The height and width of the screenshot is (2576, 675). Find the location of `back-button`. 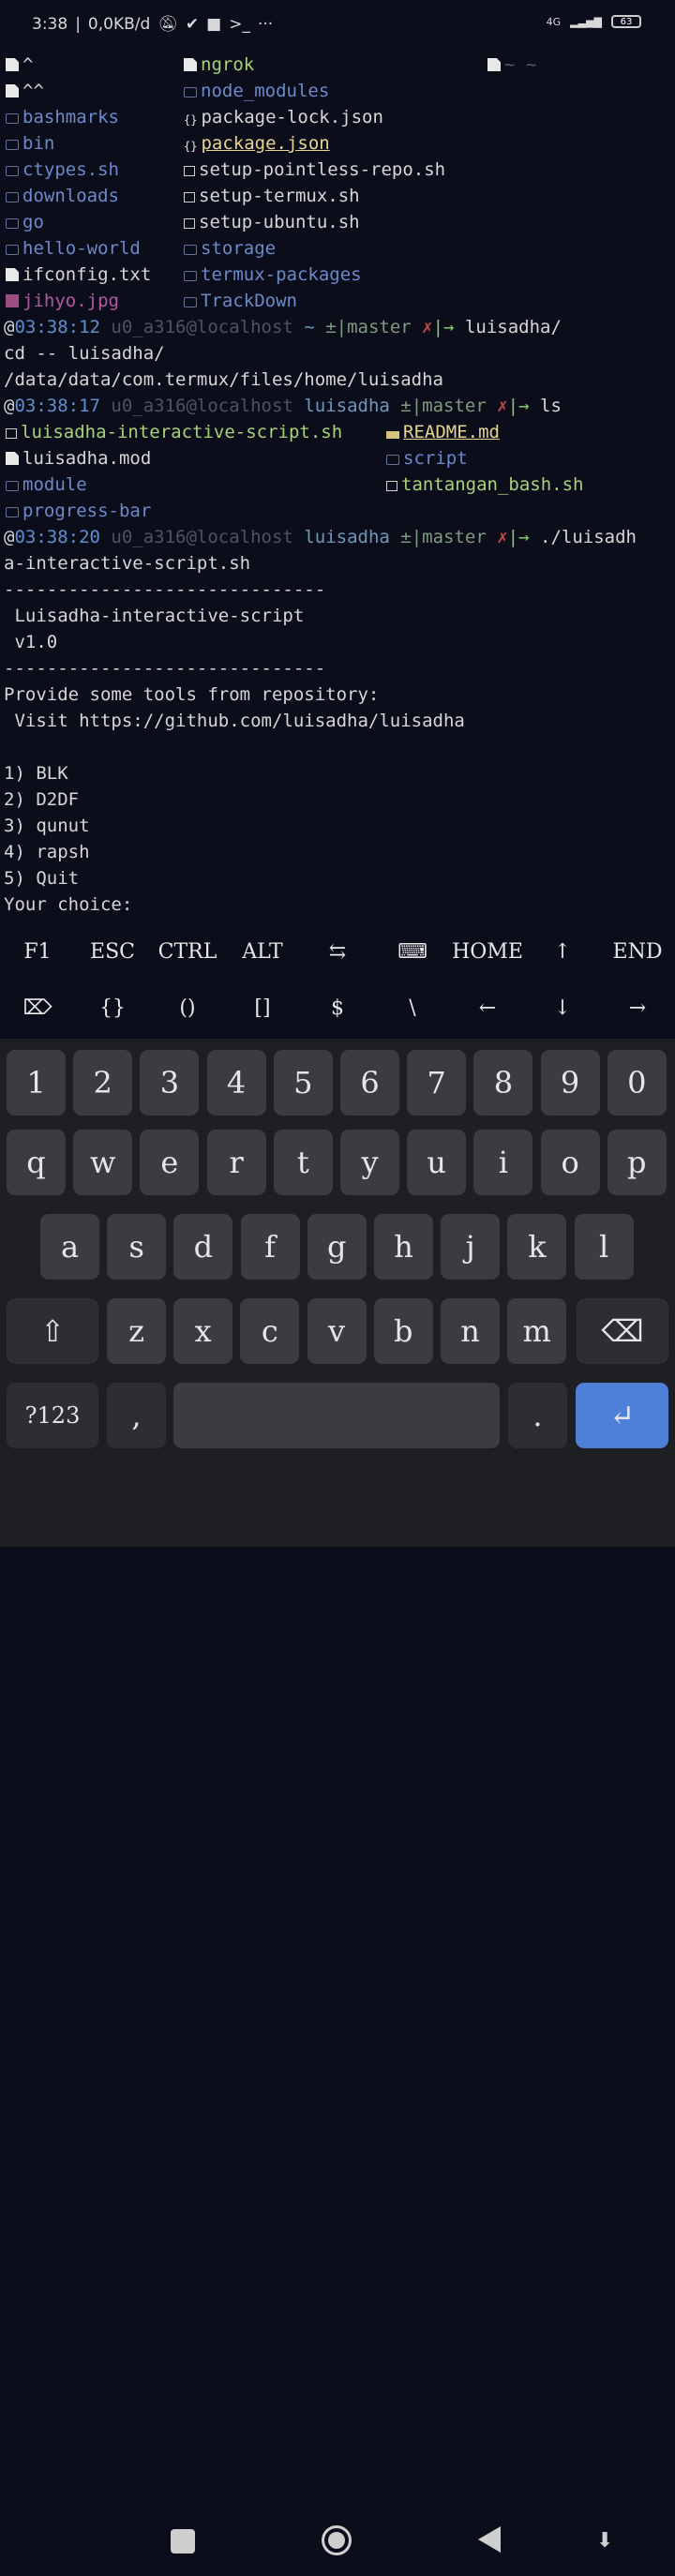

back-button is located at coordinates (489, 2539).